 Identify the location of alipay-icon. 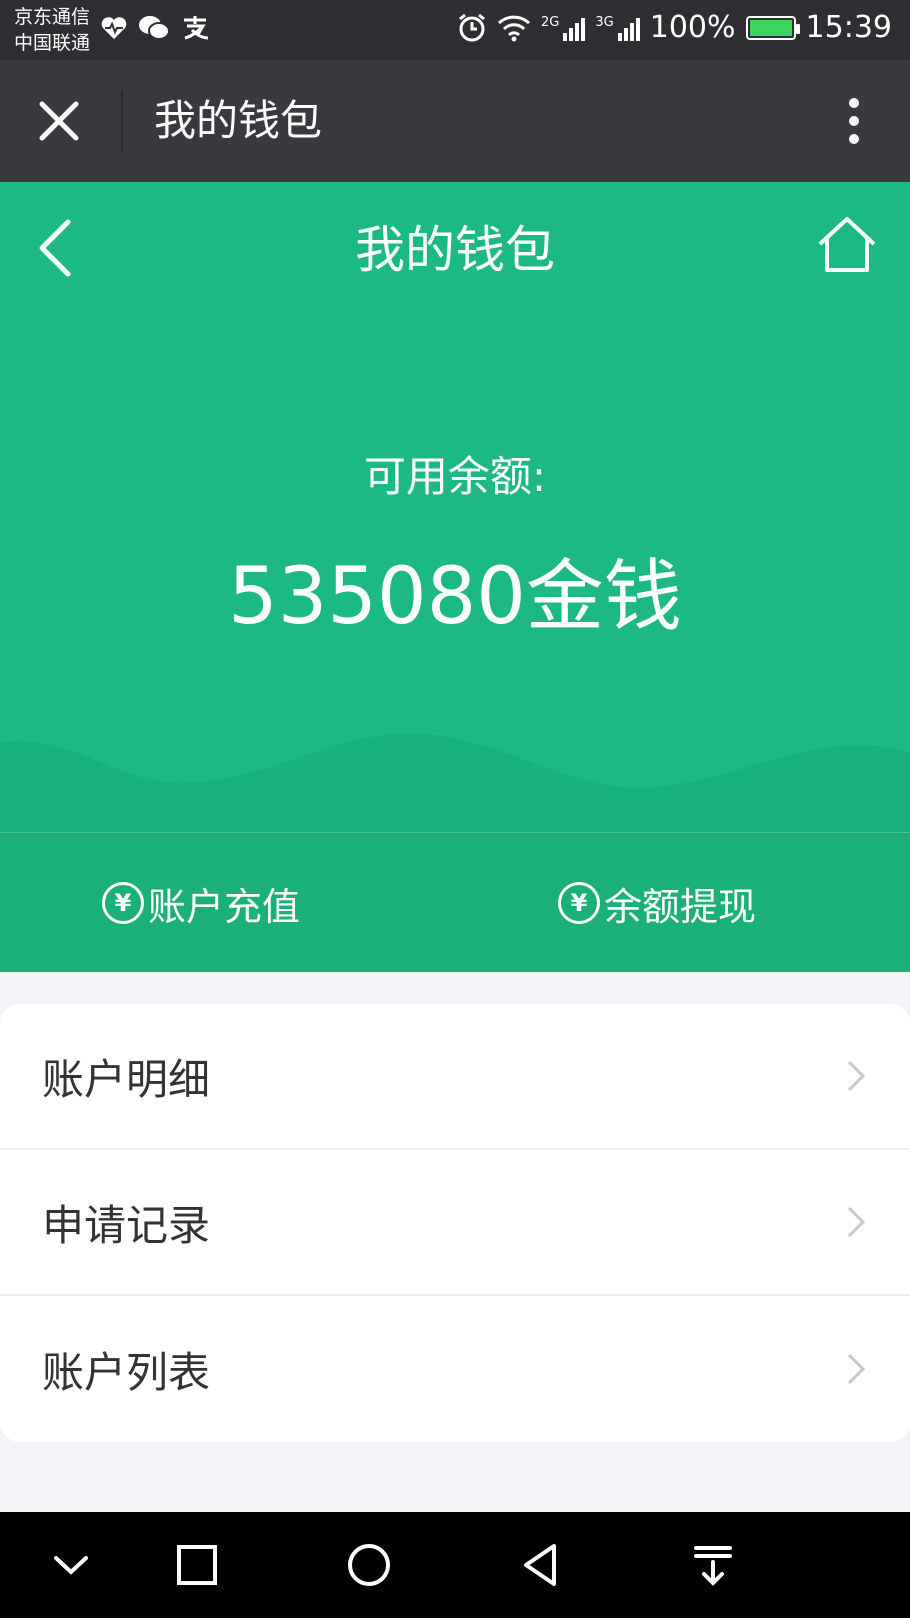
(196, 28).